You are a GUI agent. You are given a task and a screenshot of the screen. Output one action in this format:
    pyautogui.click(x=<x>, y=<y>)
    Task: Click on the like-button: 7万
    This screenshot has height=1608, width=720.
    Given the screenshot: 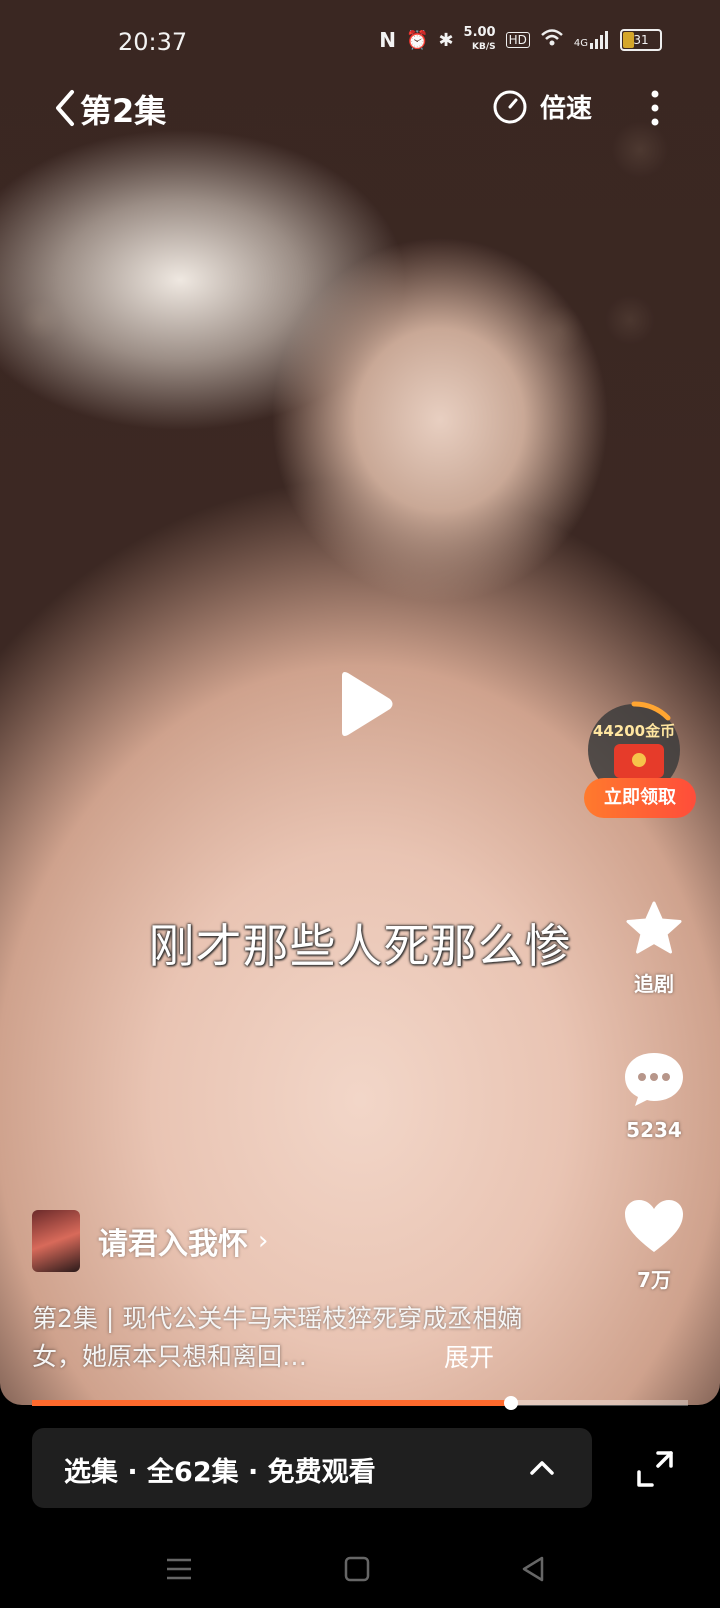 What is the action you would take?
    pyautogui.click(x=654, y=1245)
    